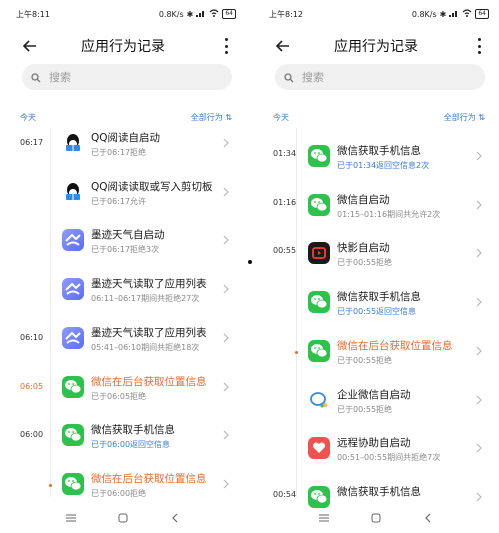 The height and width of the screenshot is (533, 499). I want to click on wifi-icon, so click(467, 14).